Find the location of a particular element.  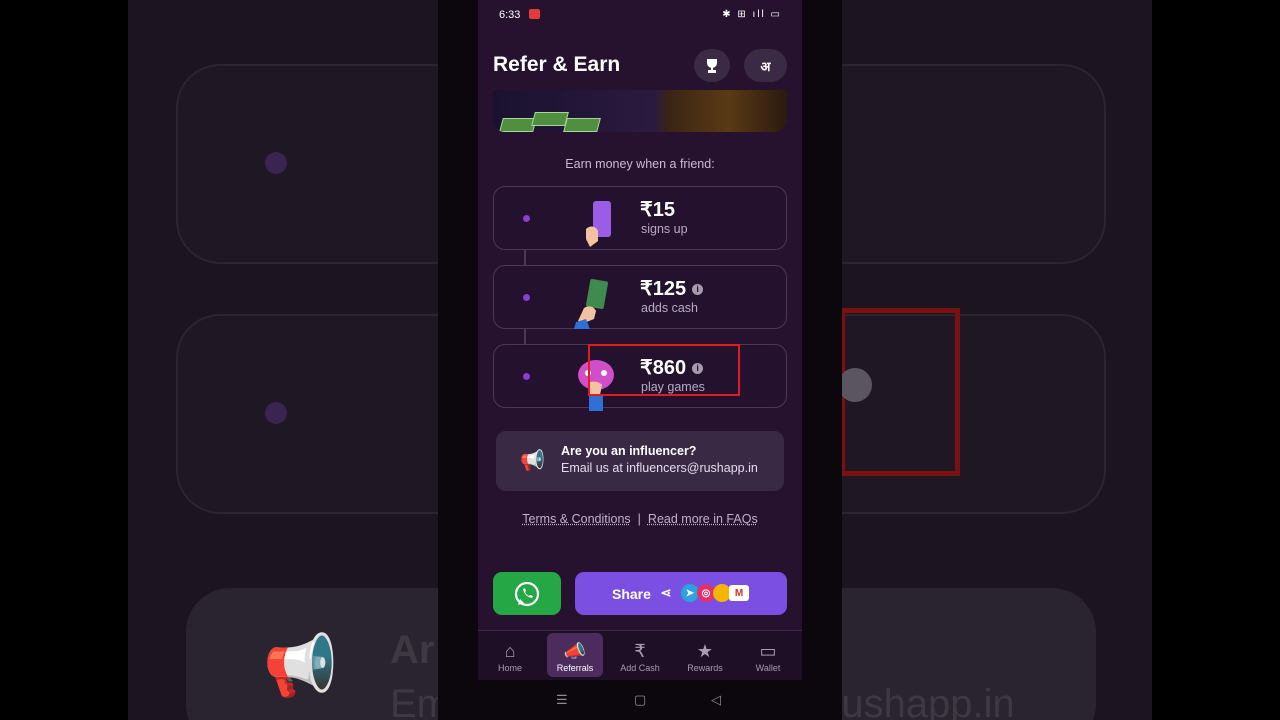

home-system-icon: ▢ is located at coordinates (640, 700).